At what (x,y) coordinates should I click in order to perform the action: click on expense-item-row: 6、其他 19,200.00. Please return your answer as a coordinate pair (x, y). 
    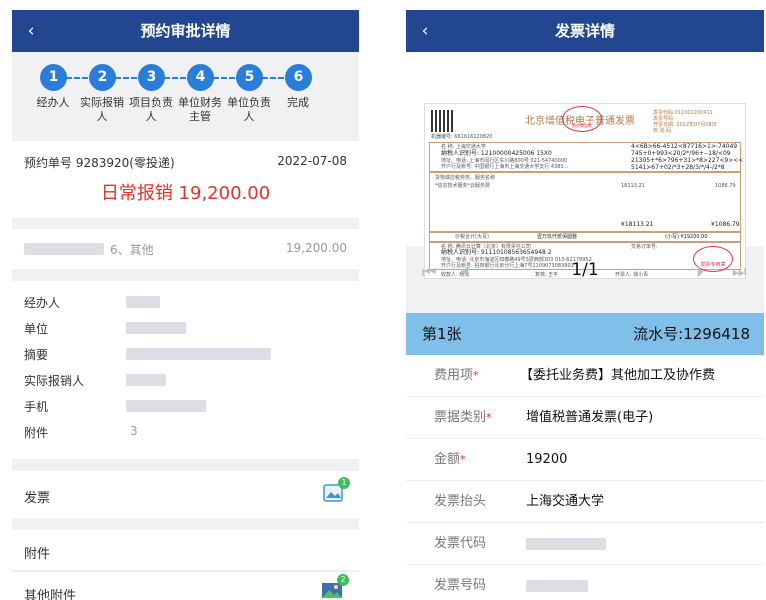
    Looking at the image, I should click on (185, 249).